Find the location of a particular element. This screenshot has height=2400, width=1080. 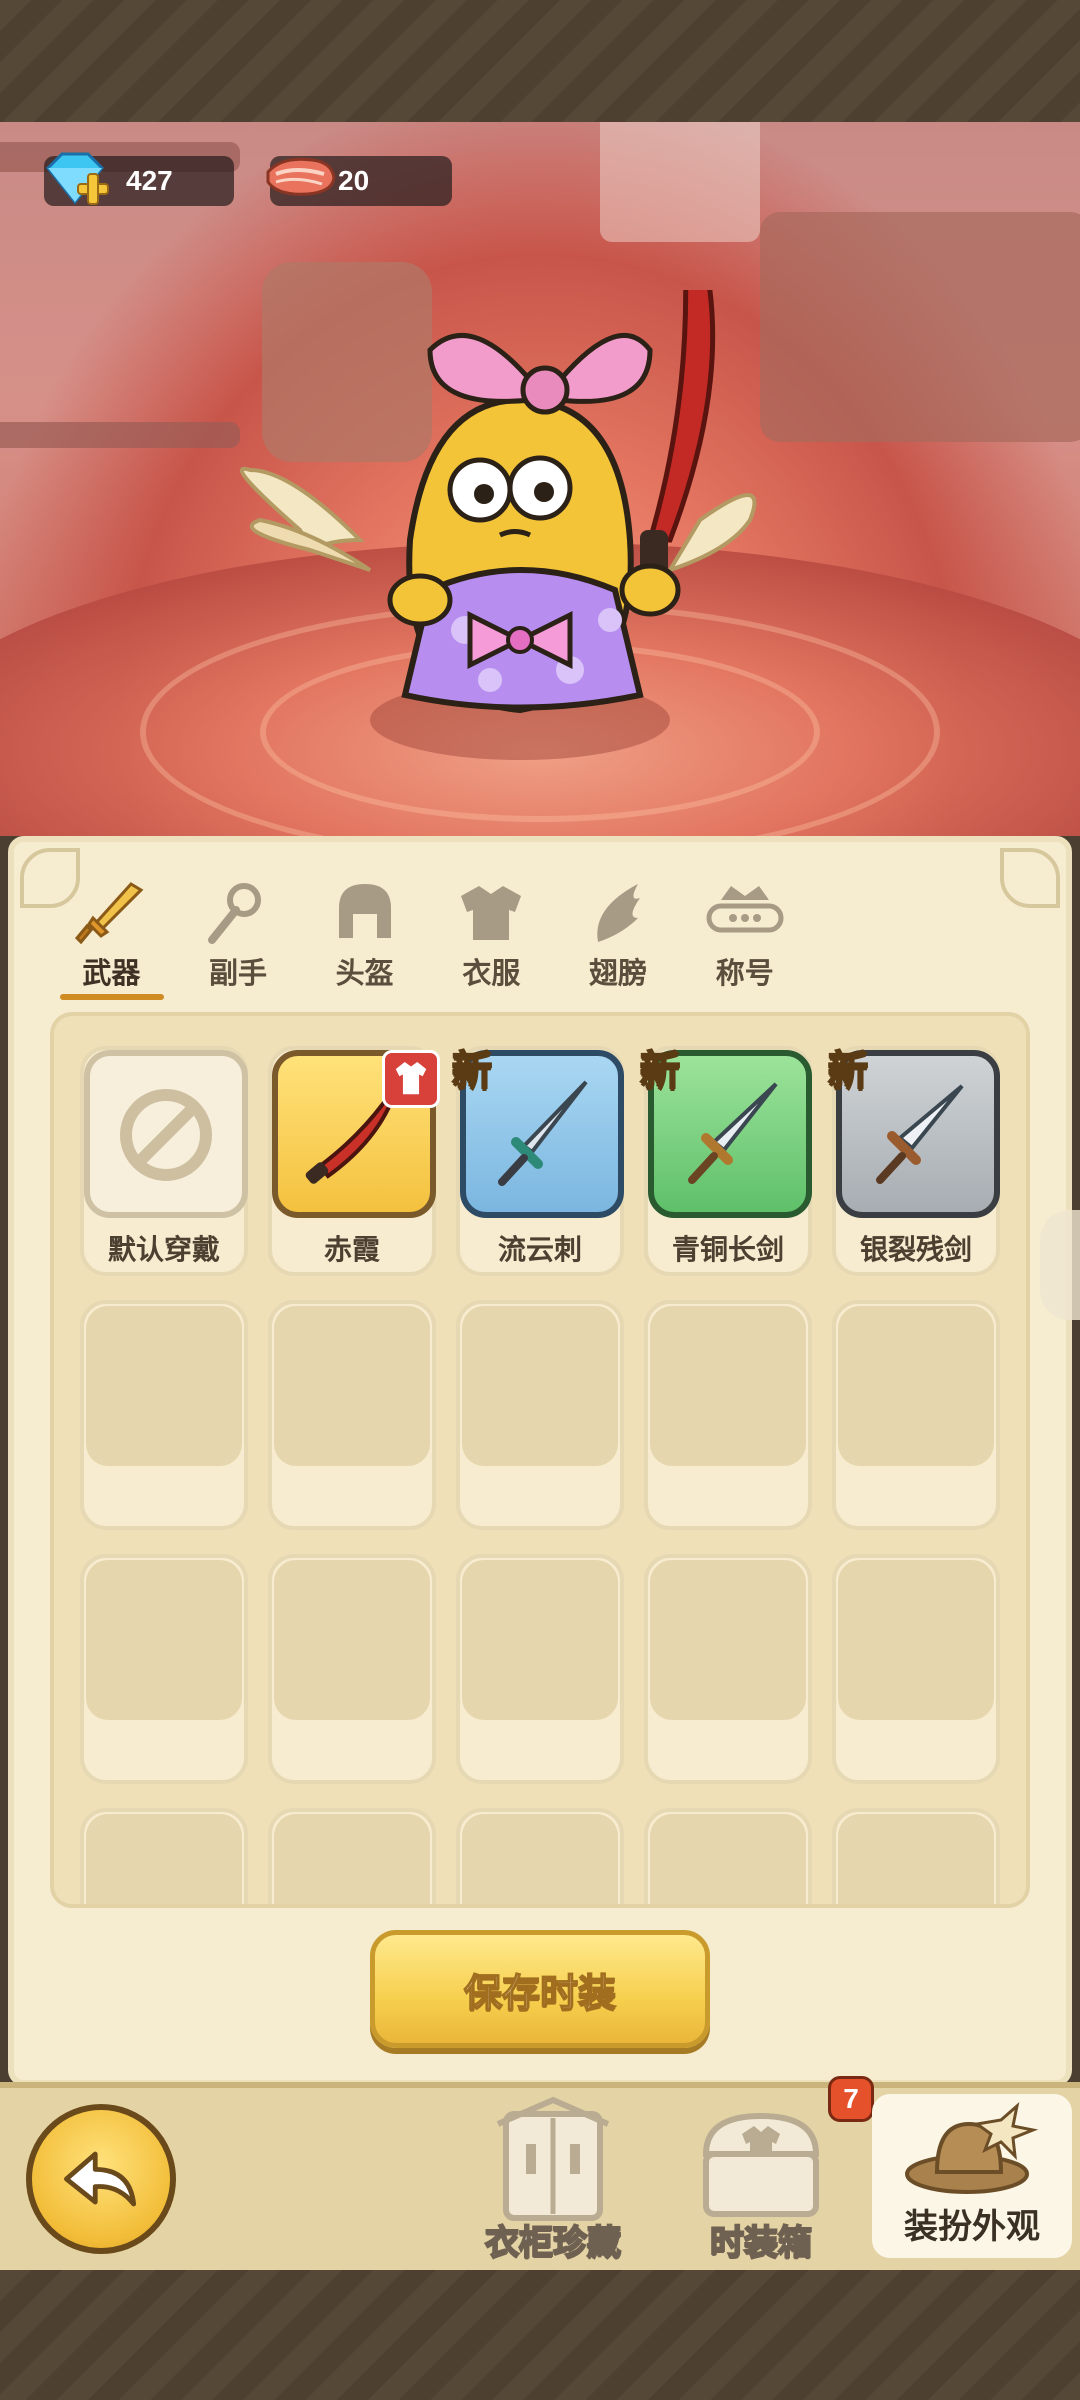

save-outfit-button: 保存时装 is located at coordinates (540, 1989).